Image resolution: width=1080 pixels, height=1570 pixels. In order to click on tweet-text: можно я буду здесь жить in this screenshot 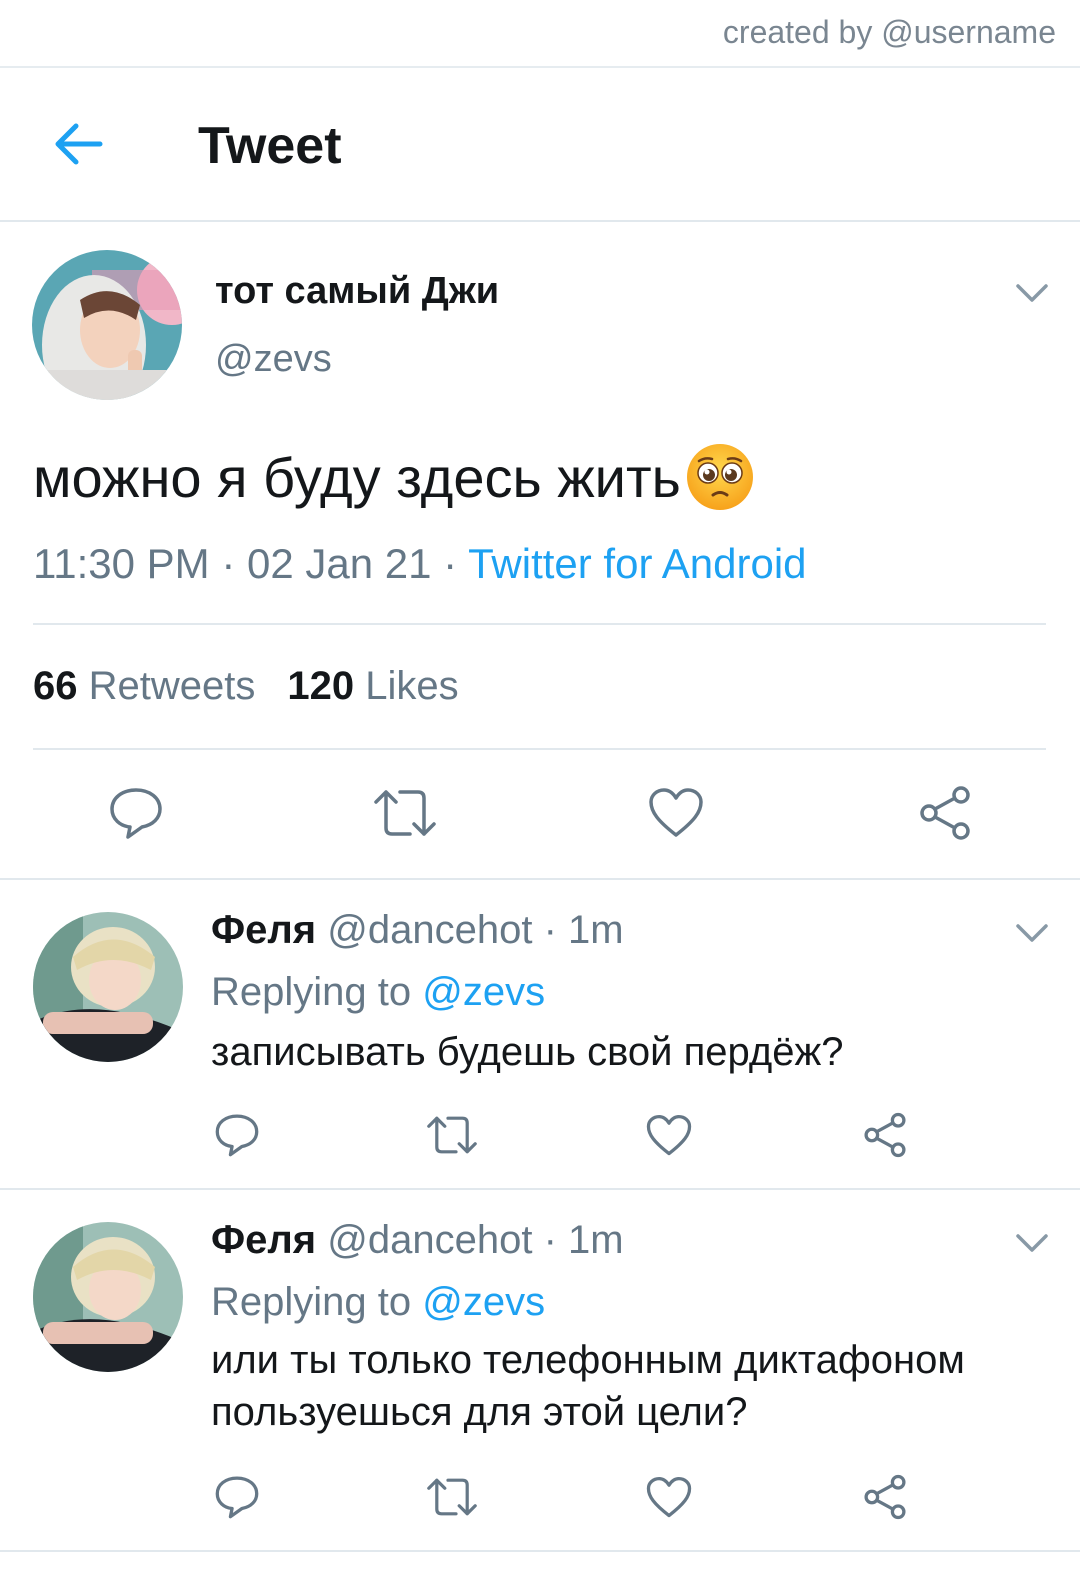, I will do `click(394, 477)`.